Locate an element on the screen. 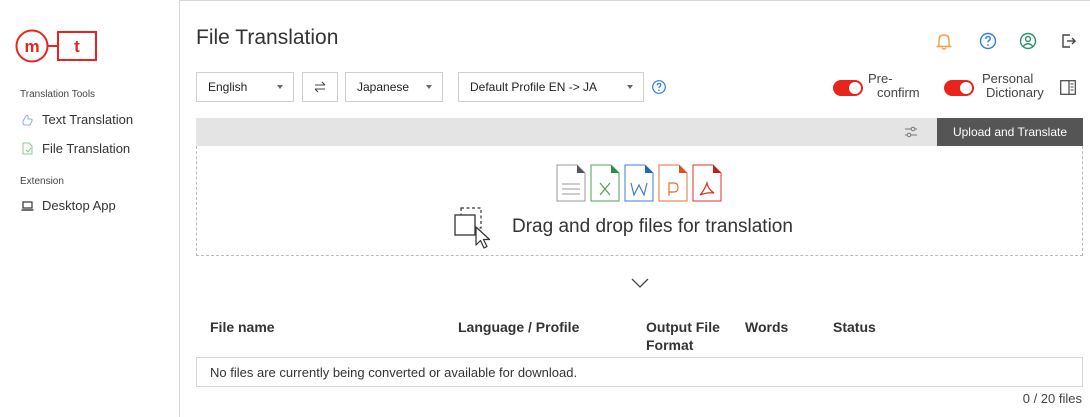  column-header-output-format: Output File Format is located at coordinates (683, 336).